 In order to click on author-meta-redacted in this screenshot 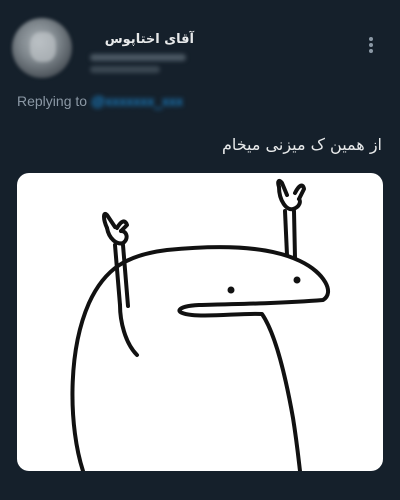, I will do `click(125, 69)`.